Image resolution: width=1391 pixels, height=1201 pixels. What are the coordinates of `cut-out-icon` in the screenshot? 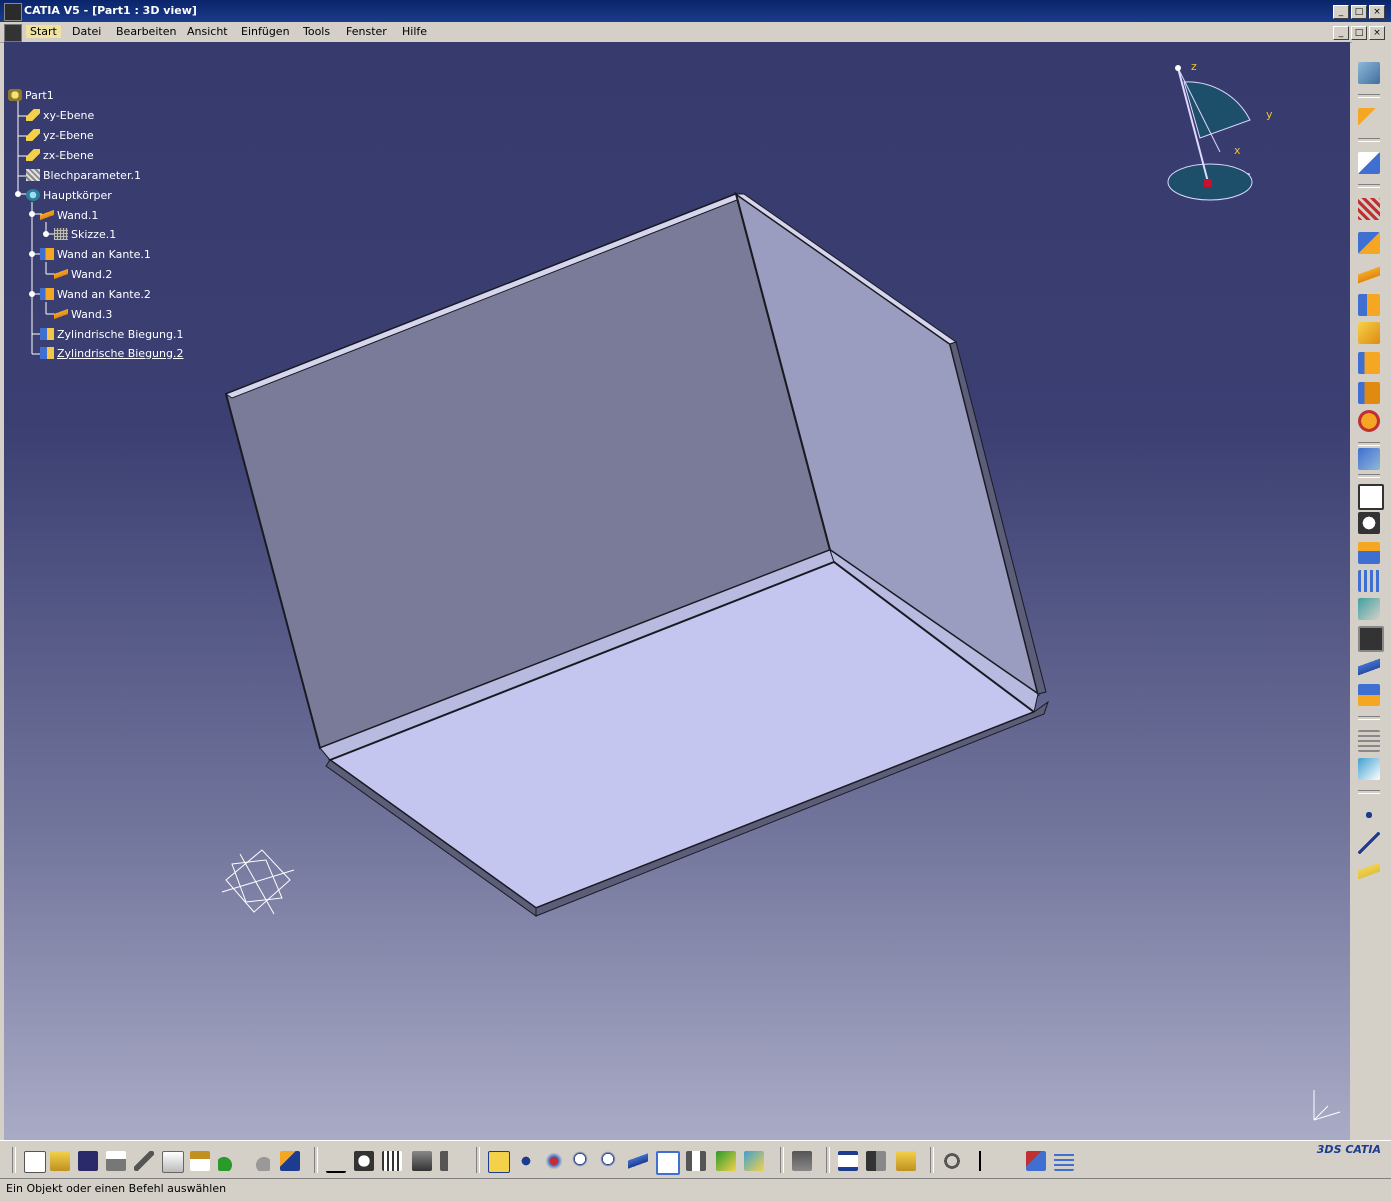 It's located at (1371, 497).